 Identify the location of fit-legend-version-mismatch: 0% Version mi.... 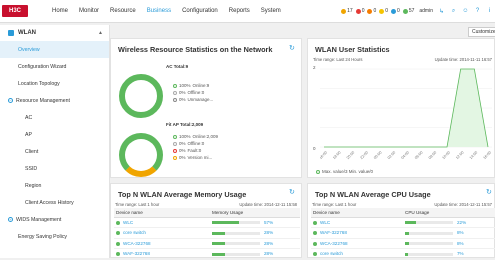
(192, 157).